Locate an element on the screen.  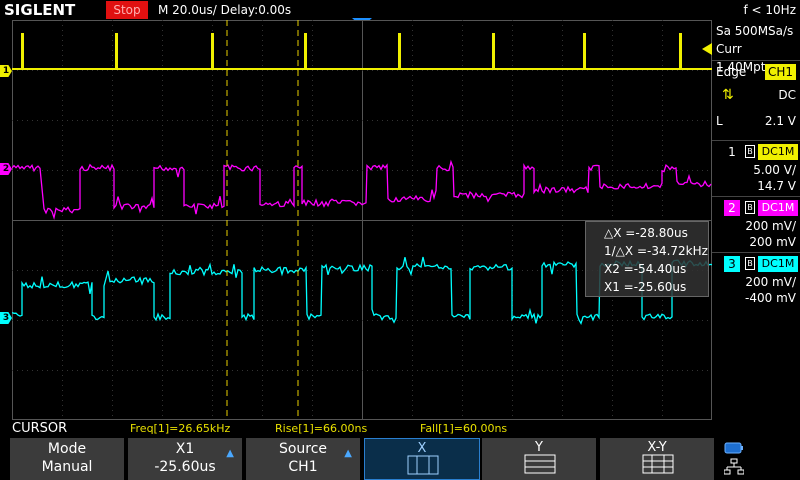
x1-softkey: X1 -25.60us ▲ is located at coordinates (186, 459).